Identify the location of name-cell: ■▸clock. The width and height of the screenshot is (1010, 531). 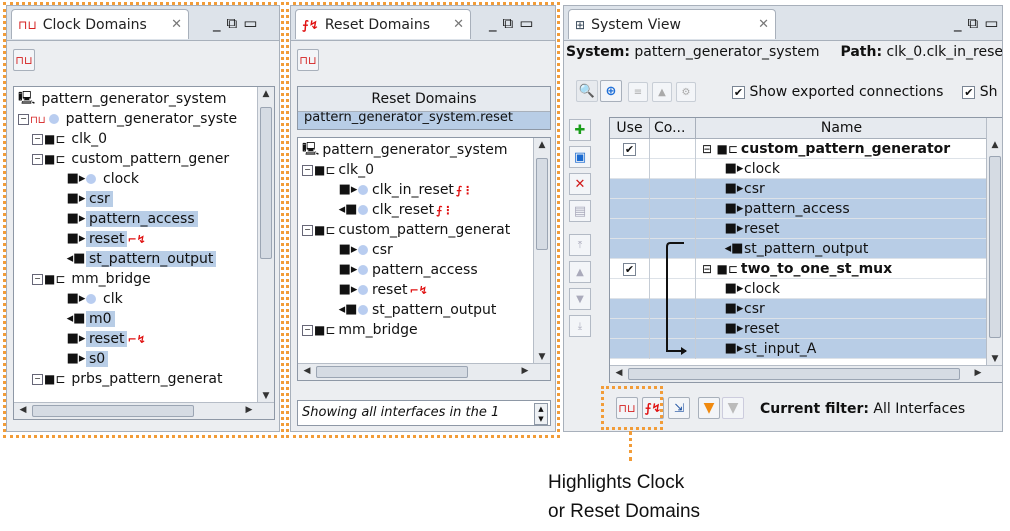
(752, 289).